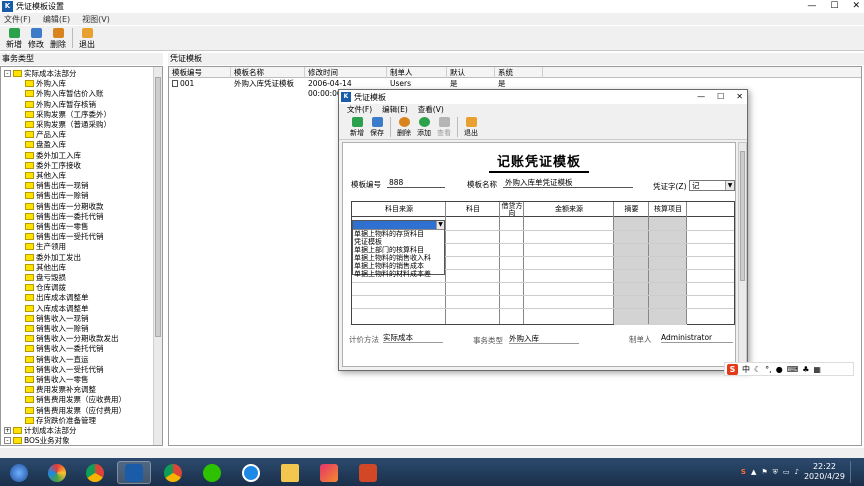 The width and height of the screenshot is (864, 486). I want to click on minimize-icon: —, so click(811, 6).